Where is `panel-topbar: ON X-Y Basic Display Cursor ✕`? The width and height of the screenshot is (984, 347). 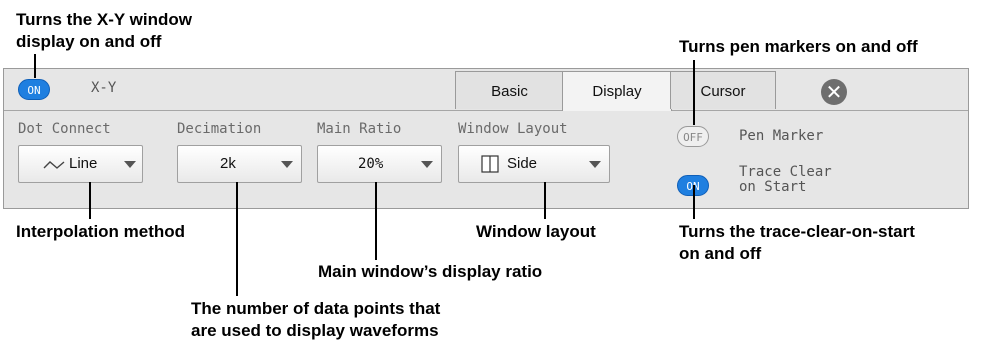 panel-topbar: ON X-Y Basic Display Cursor ✕ is located at coordinates (486, 90).